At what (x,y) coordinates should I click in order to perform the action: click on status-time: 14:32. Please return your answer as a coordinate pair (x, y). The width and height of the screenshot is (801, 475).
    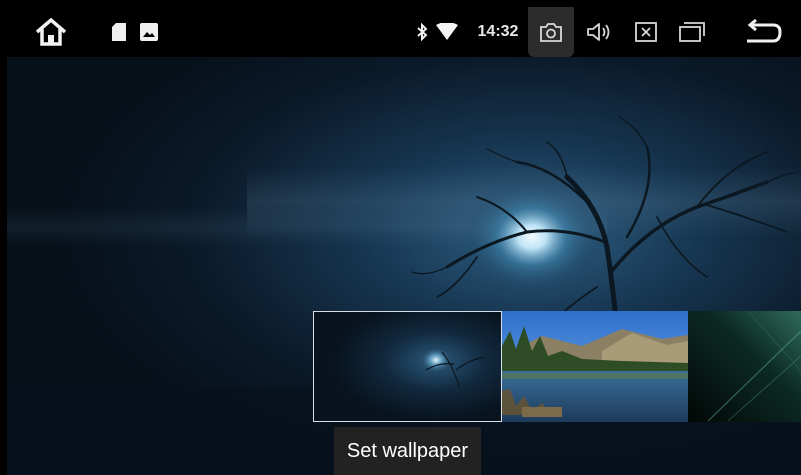
    Looking at the image, I should click on (498, 31).